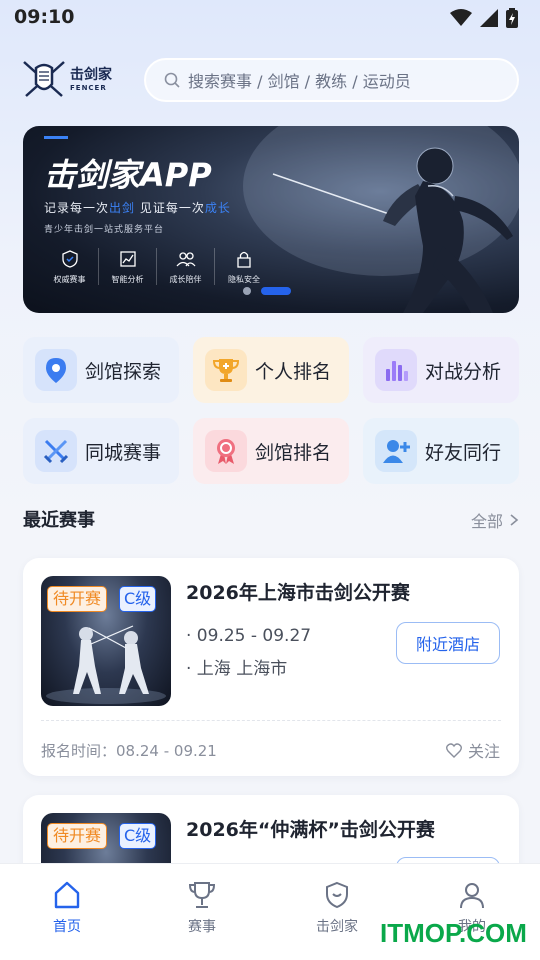  What do you see at coordinates (247, 291) in the screenshot?
I see `banner-dot` at bounding box center [247, 291].